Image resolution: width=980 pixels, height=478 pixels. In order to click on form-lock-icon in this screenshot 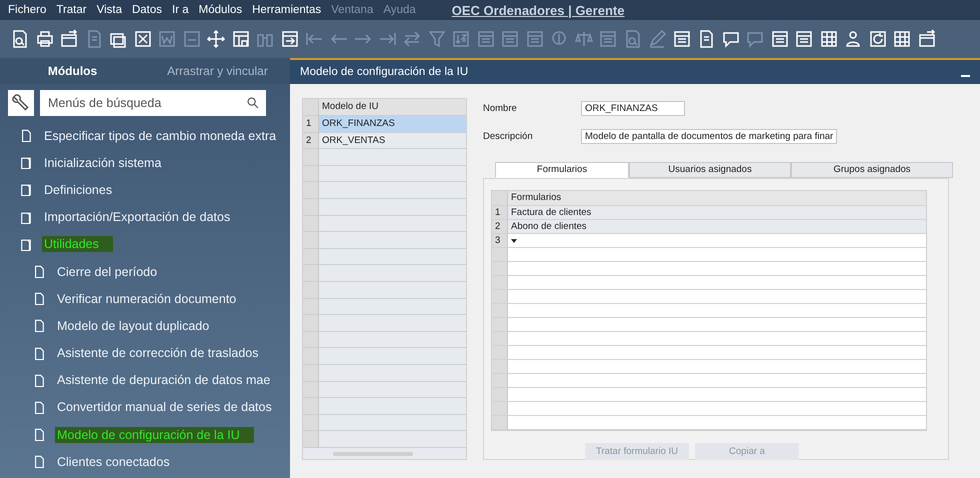, I will do `click(240, 39)`.